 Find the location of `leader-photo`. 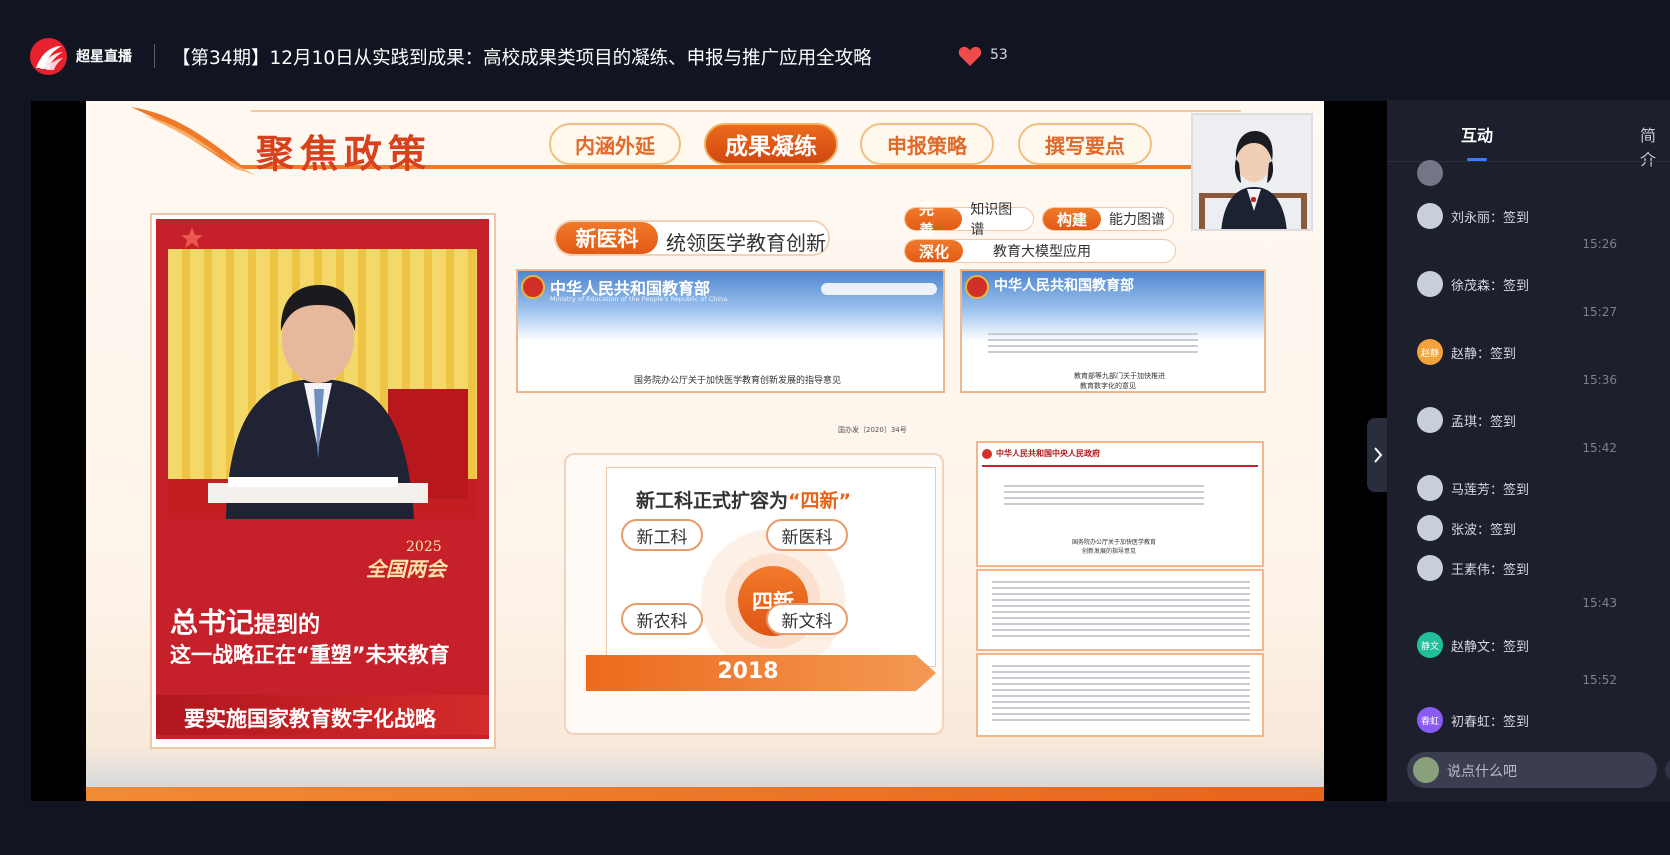

leader-photo is located at coordinates (322, 384).